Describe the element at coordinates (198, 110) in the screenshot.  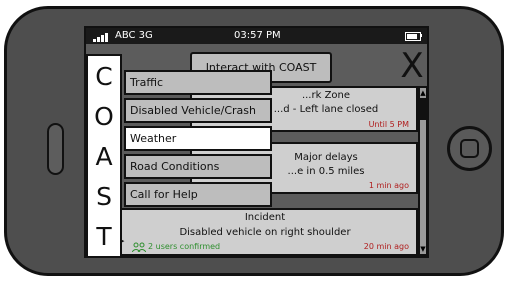
I see `menu-item-disabled-vehicle: Disabled Vehicle/Crash` at that location.